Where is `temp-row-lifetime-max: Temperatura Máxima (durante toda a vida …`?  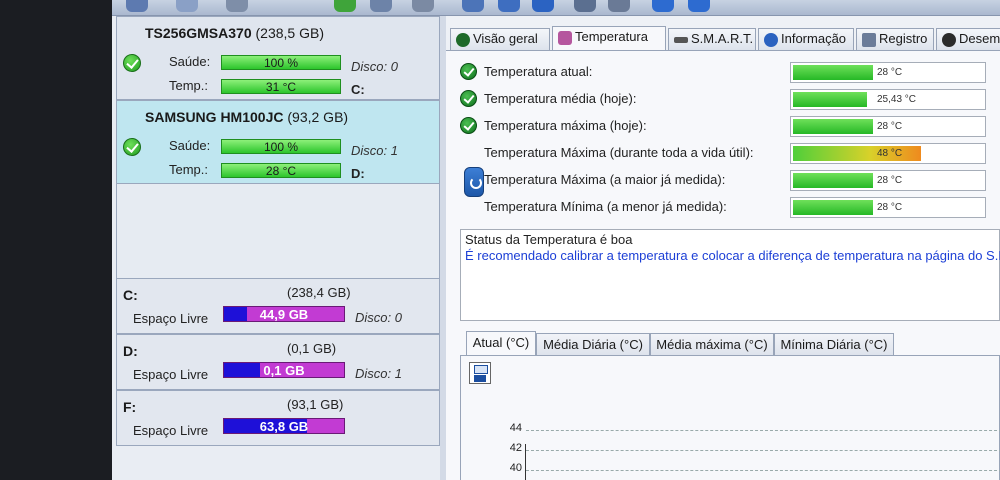 temp-row-lifetime-max: Temperatura Máxima (durante toda a vida … is located at coordinates (723, 153).